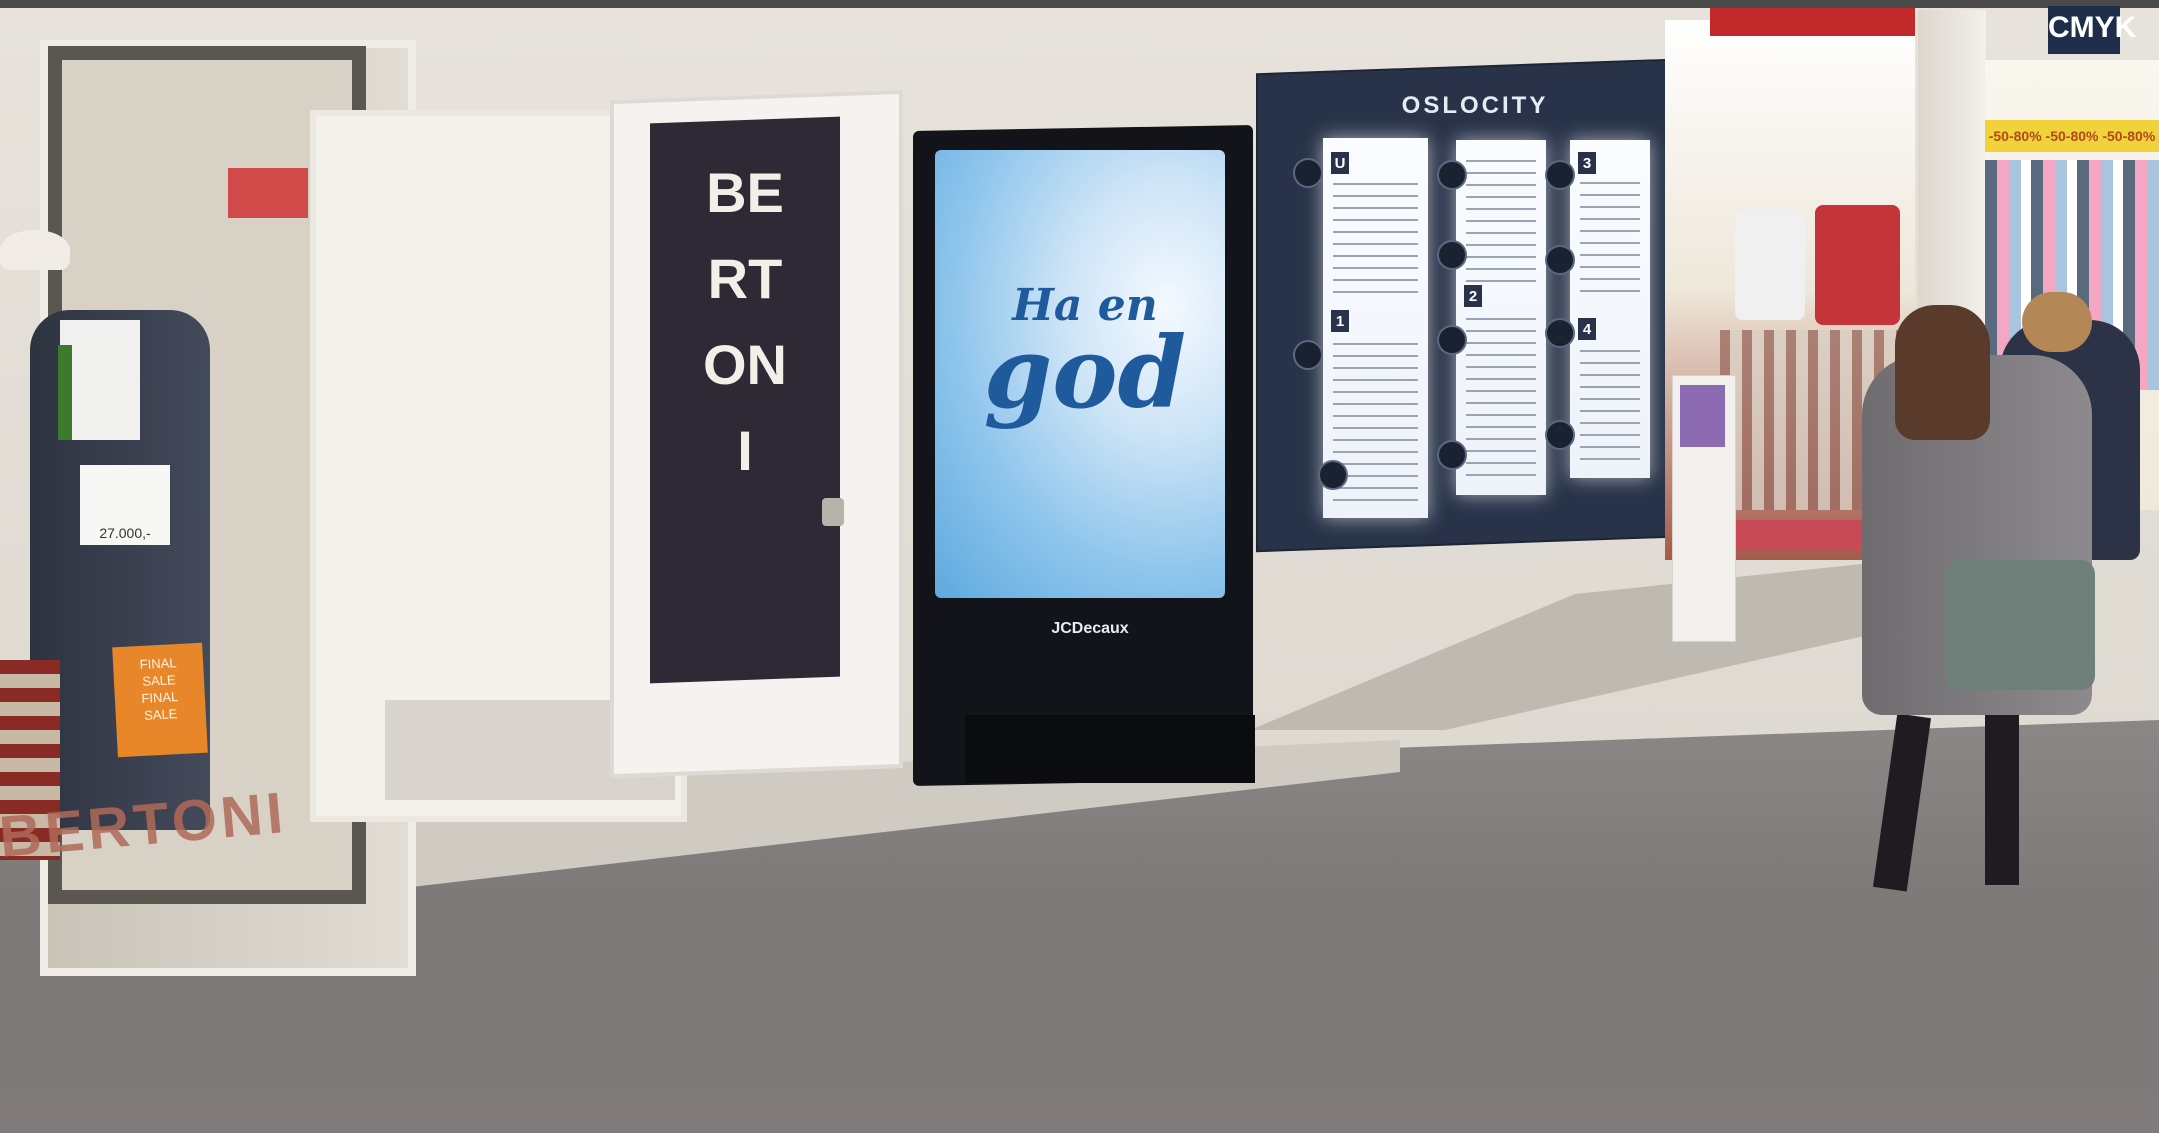 This screenshot has height=1133, width=2159. I want to click on signage-line-2: god, so click(1085, 373).